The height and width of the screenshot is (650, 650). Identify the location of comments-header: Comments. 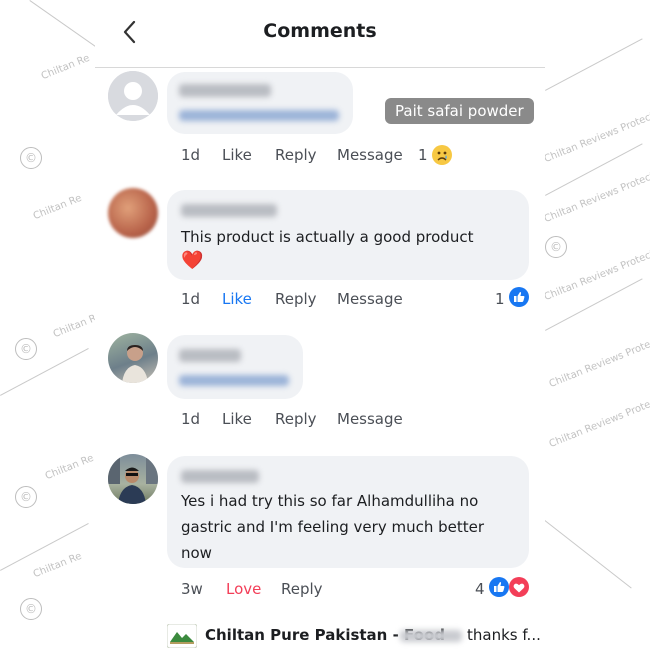
(320, 34).